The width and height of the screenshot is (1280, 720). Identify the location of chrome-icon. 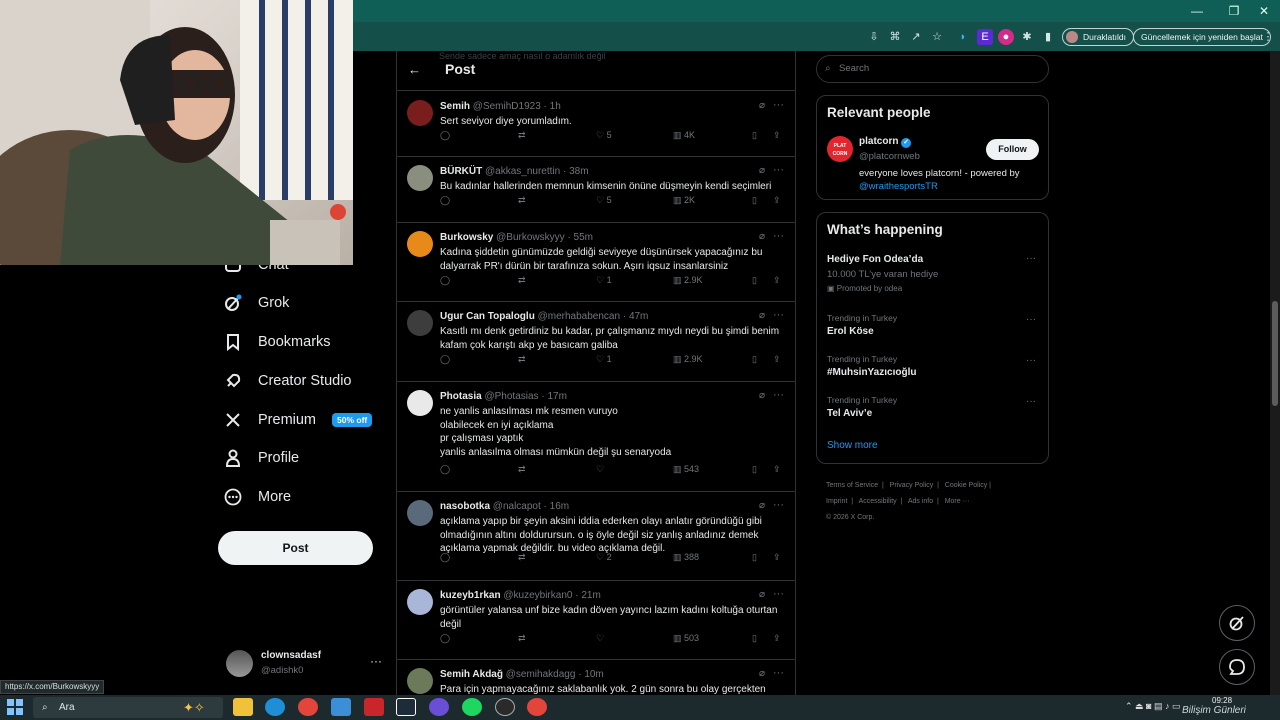
(308, 707).